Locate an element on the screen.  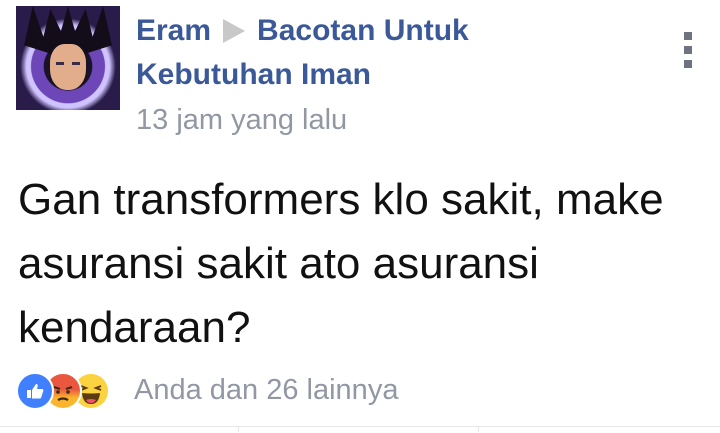
group-name-line2: Kebutuhan Iman is located at coordinates (253, 74).